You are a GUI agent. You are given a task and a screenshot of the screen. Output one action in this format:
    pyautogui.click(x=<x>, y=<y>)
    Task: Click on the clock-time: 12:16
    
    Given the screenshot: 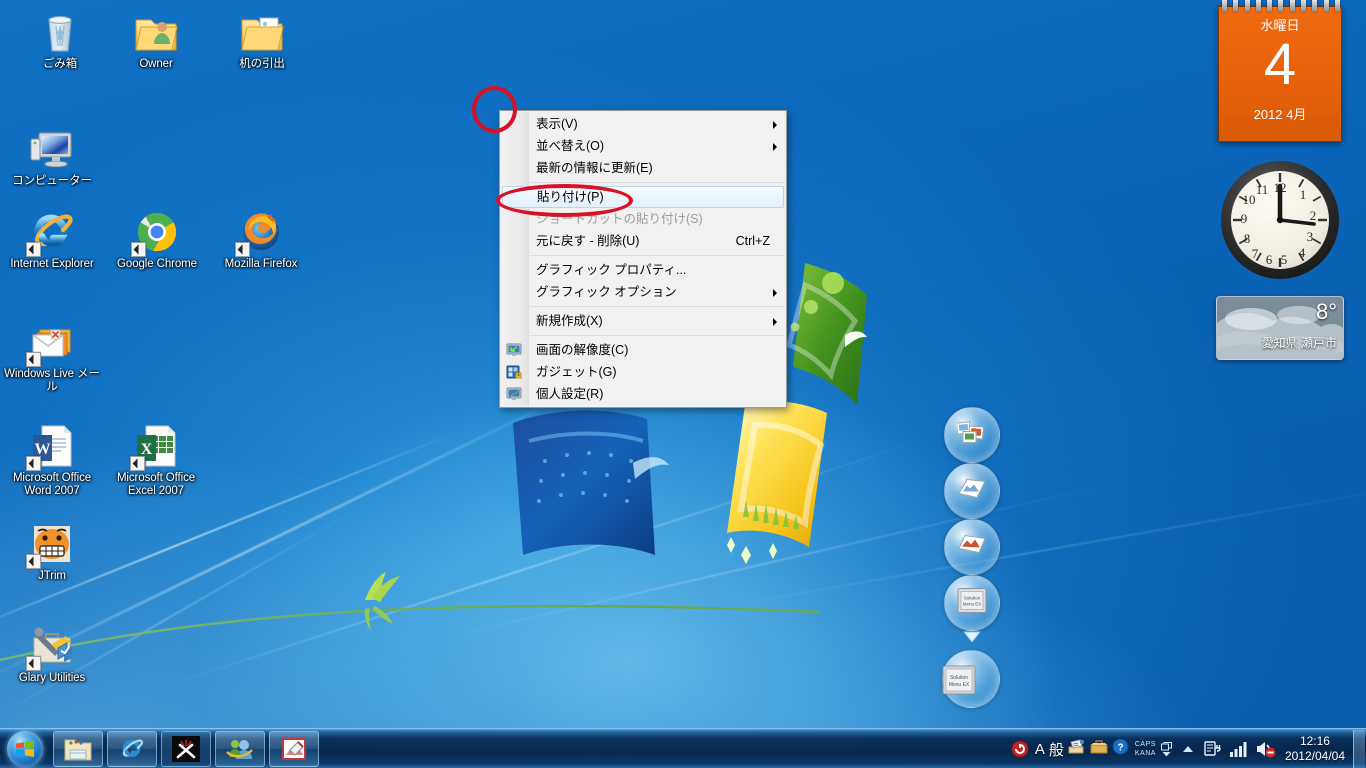 What is the action you would take?
    pyautogui.click(x=1314, y=741)
    